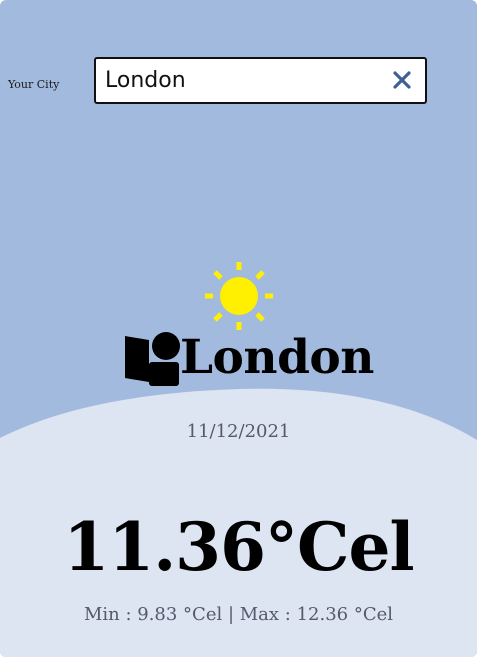  Describe the element at coordinates (238, 431) in the screenshot. I see `date-text: 11/12/2021` at that location.